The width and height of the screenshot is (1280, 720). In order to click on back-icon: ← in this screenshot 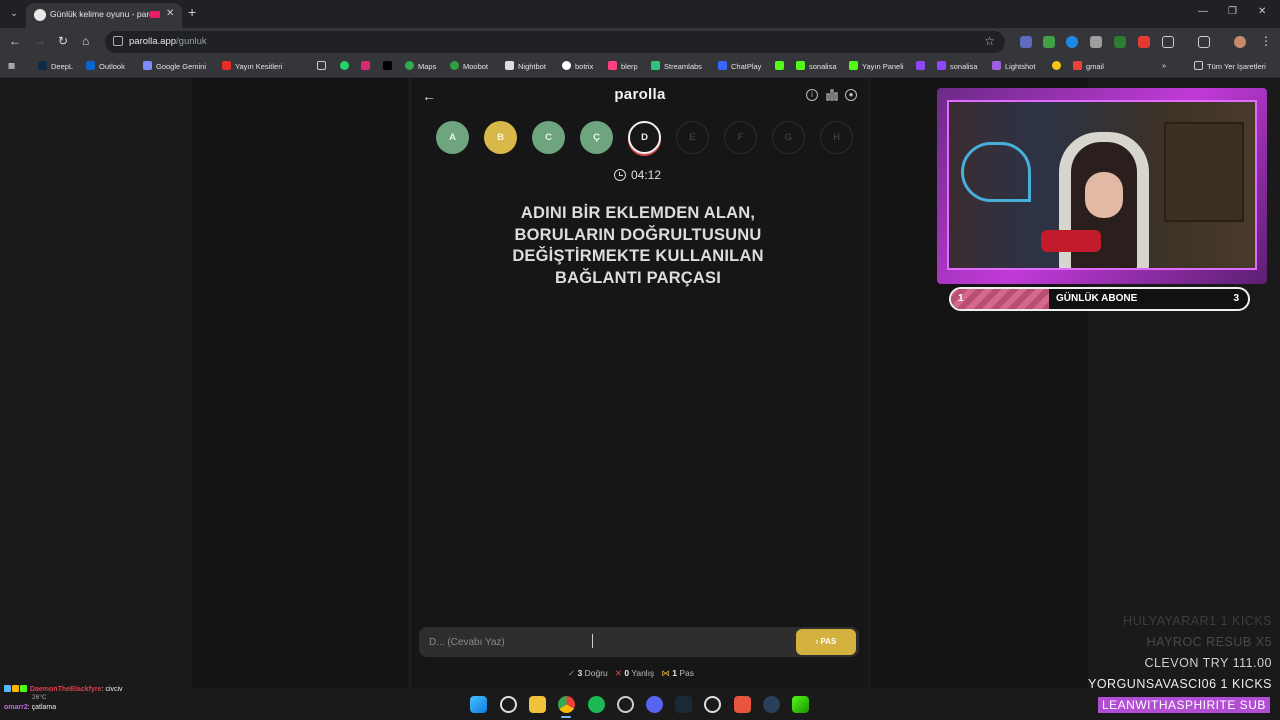, I will do `click(15, 41)`.